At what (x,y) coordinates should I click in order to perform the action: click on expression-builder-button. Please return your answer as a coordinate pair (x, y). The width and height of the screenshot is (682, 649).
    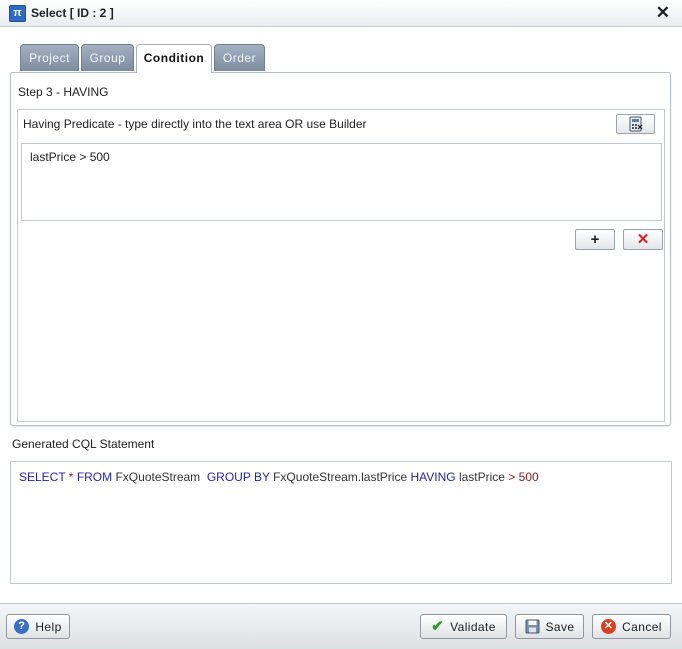
    Looking at the image, I should click on (635, 124).